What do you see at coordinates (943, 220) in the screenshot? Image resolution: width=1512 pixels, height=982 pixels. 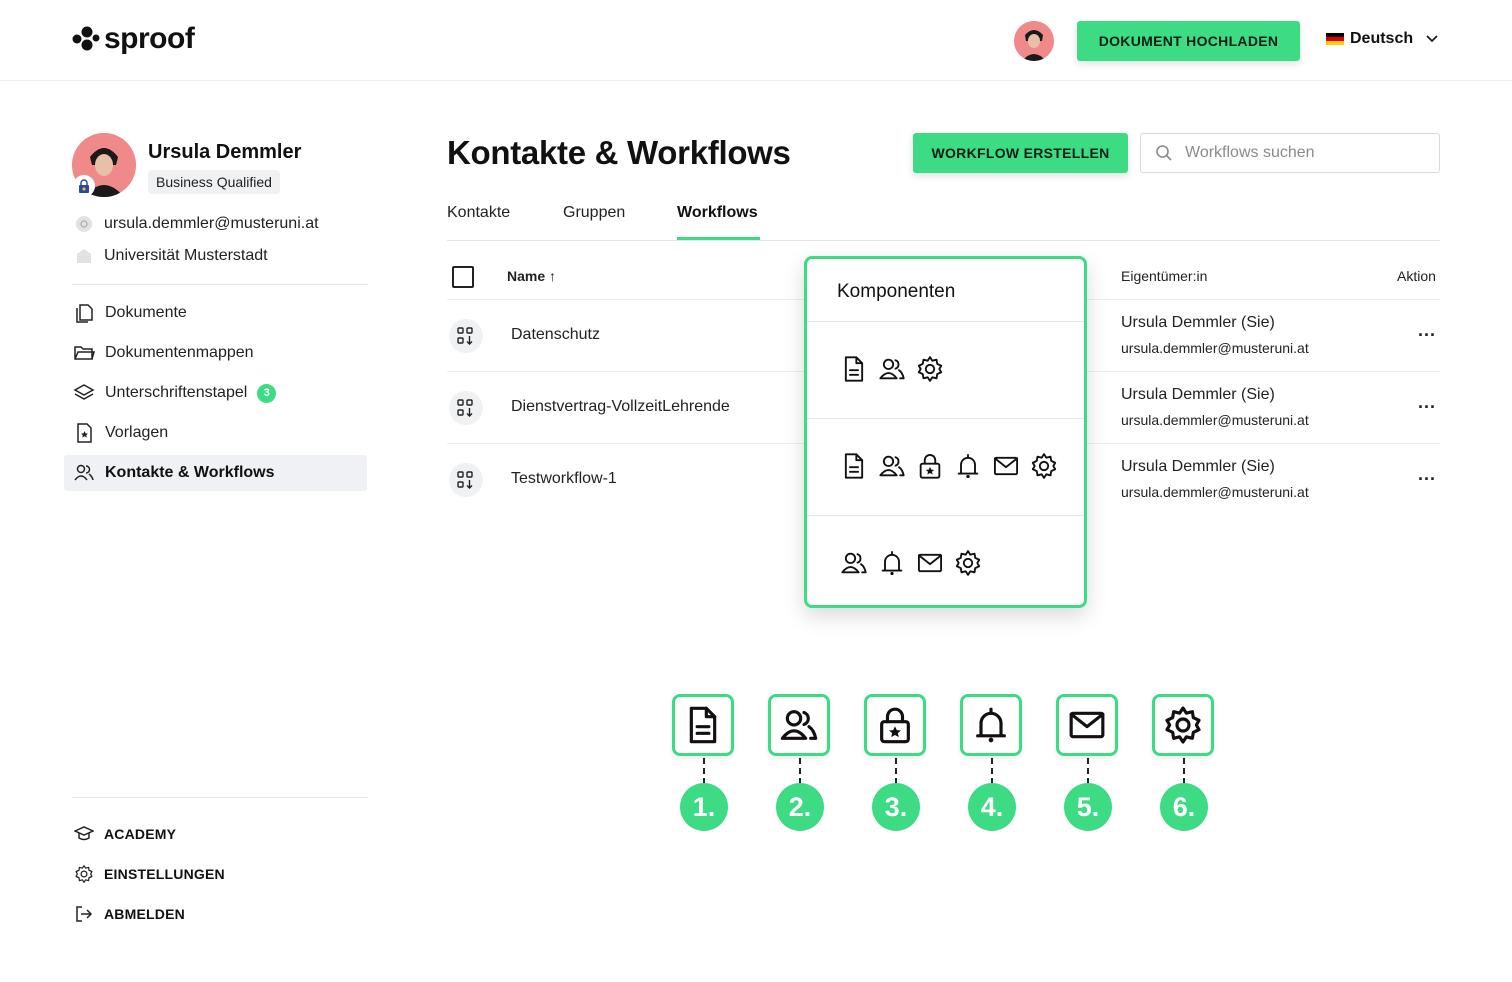 I see `tab-bar: Kontakte Gruppen Workflows` at bounding box center [943, 220].